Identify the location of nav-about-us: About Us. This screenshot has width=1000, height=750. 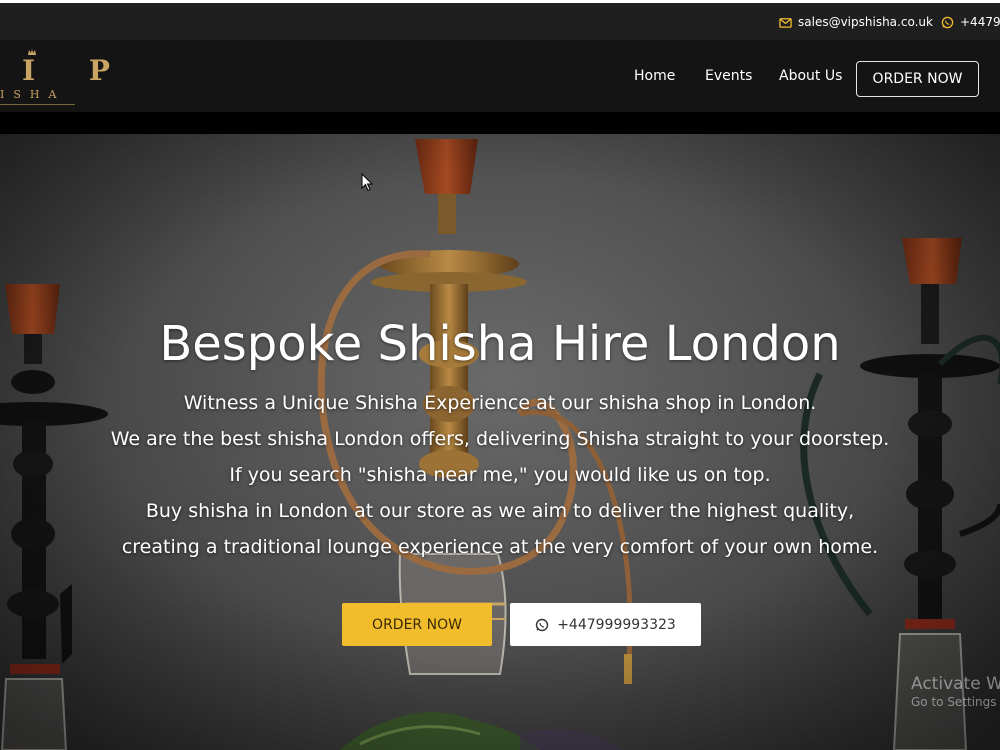
(810, 76).